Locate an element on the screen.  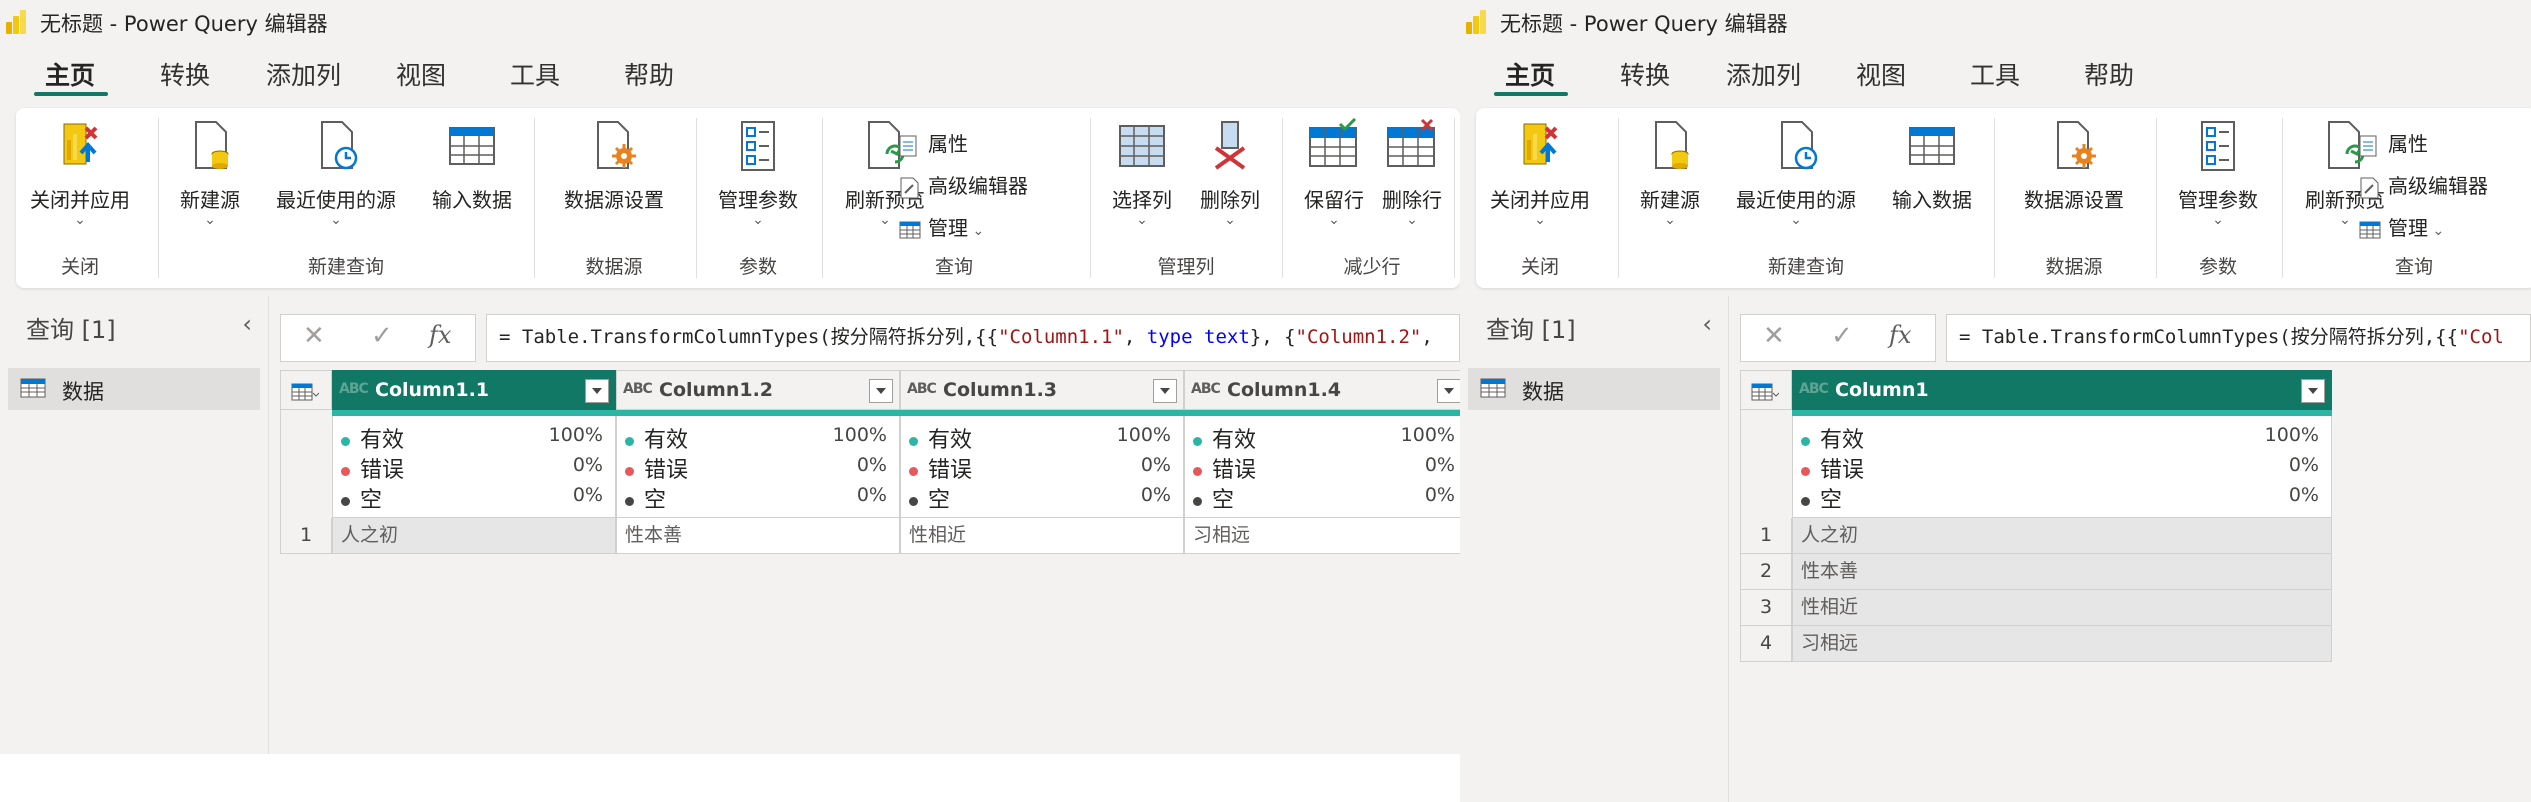
choose-columns-button: 选择列 ⌄ is located at coordinates (1142, 172).